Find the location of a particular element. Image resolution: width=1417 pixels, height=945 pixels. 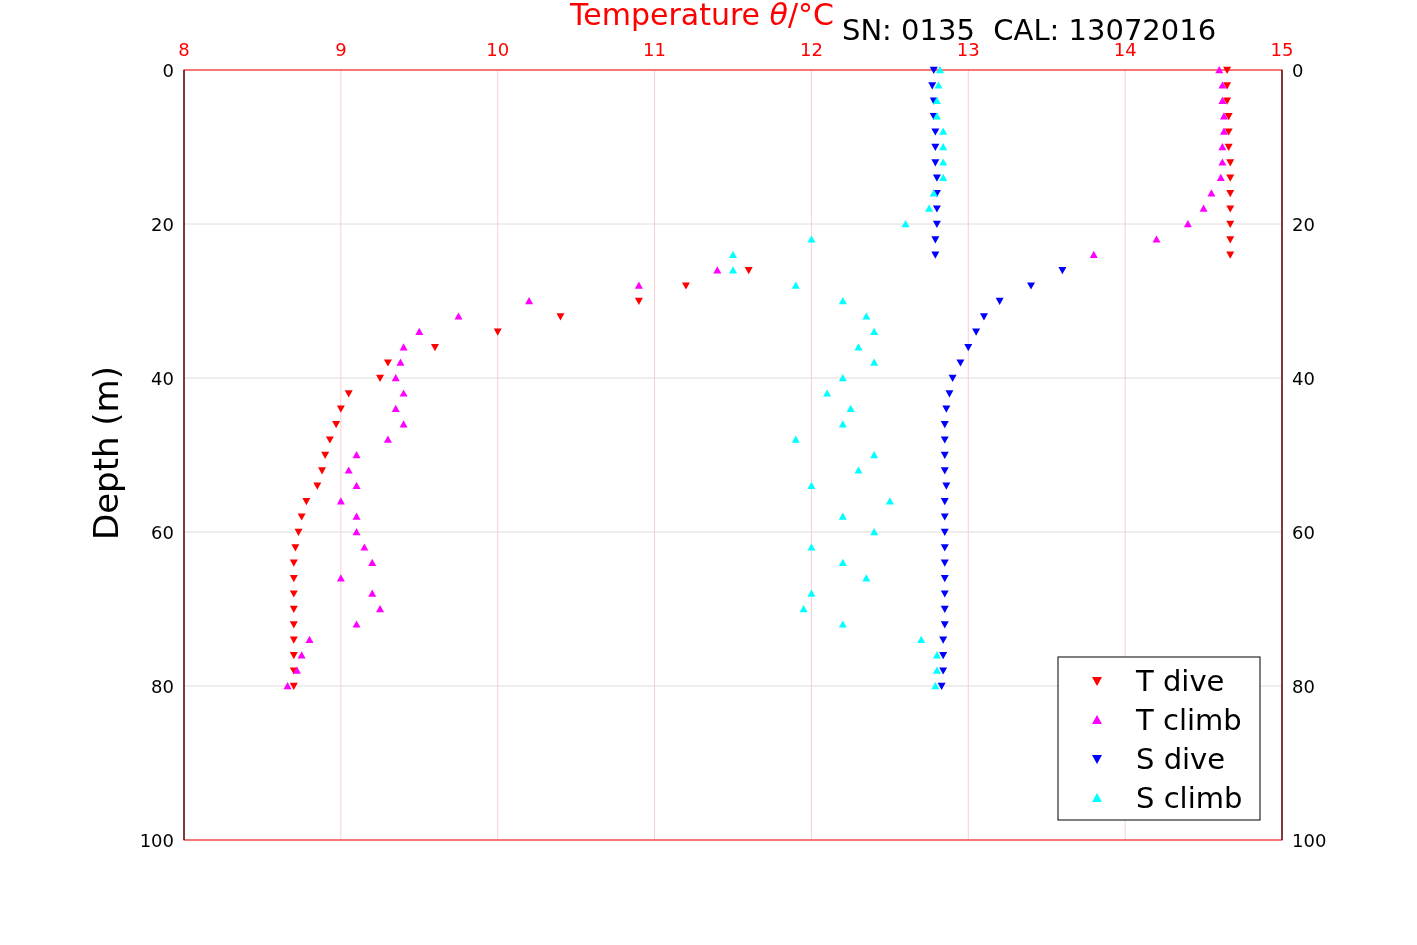

x-tick-label: 10 is located at coordinates (498, 49).